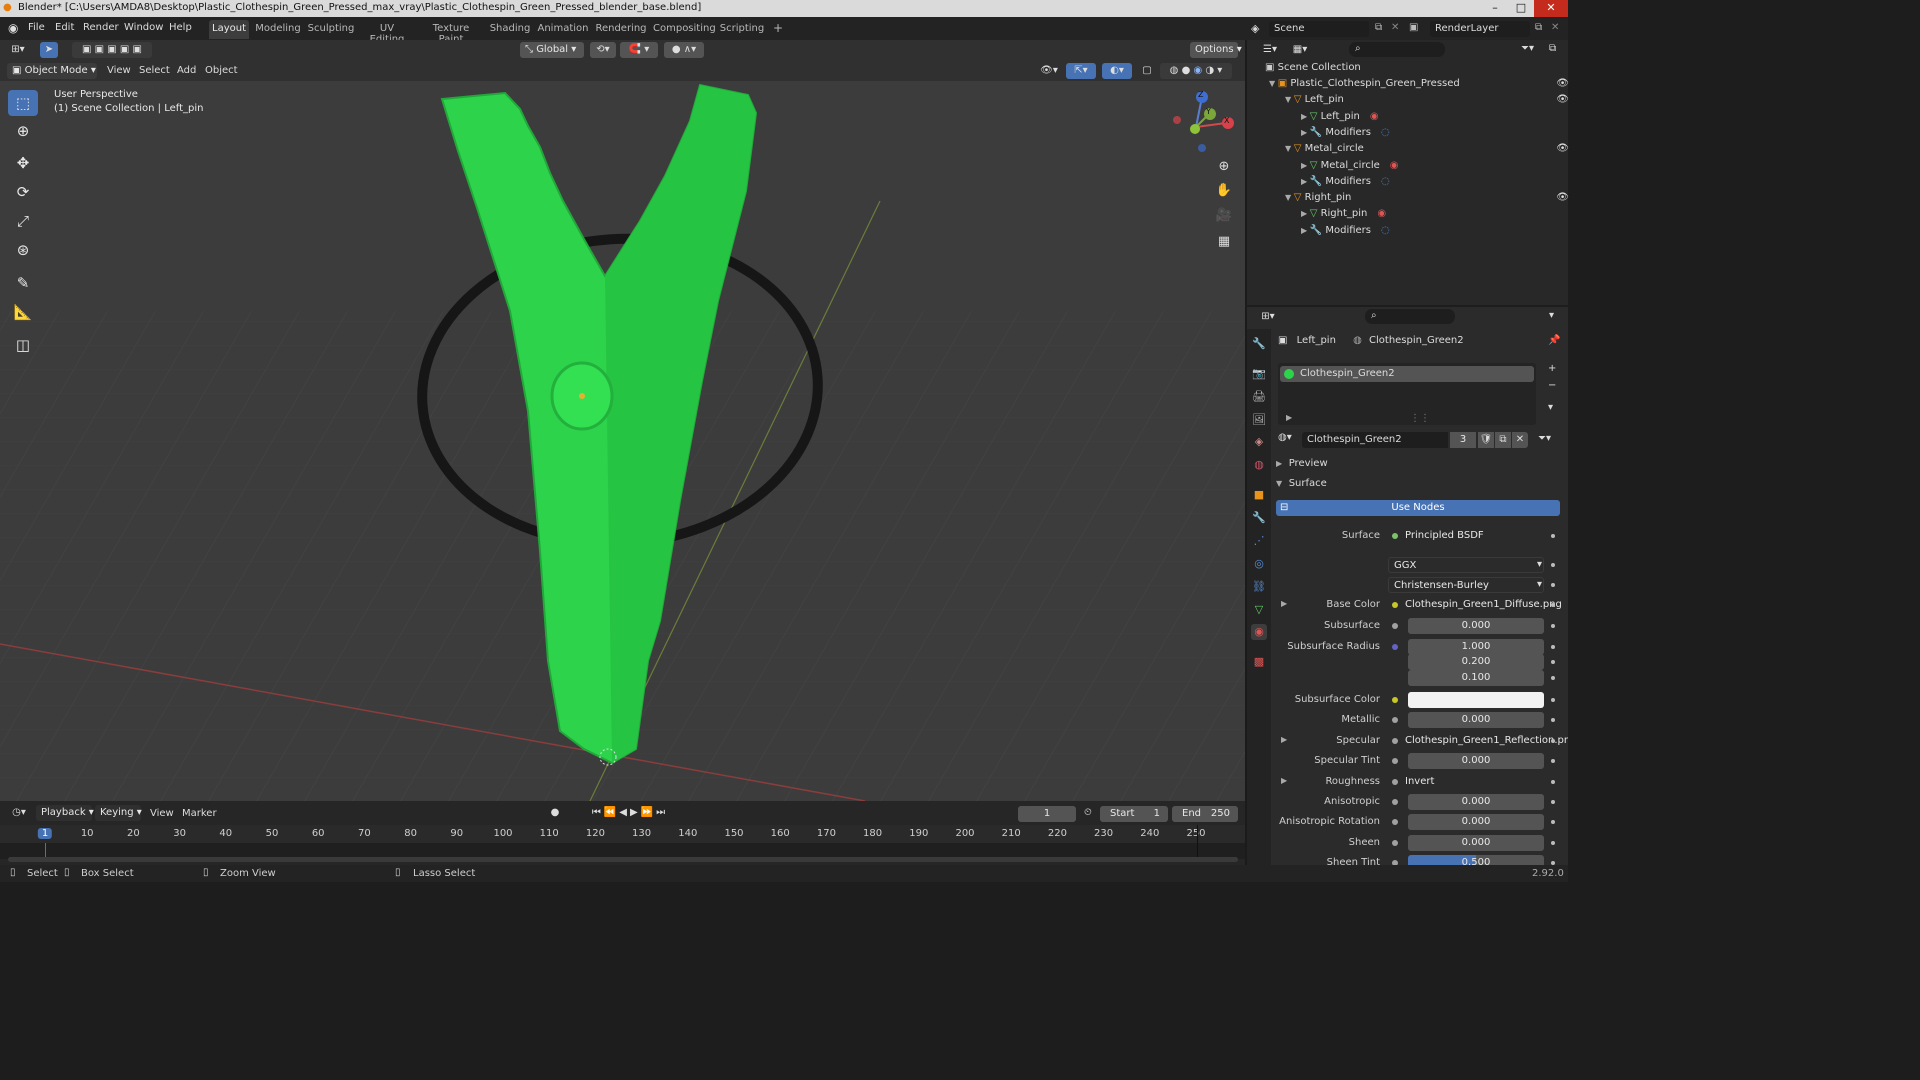 The width and height of the screenshot is (1920, 1080). What do you see at coordinates (603, 50) in the screenshot?
I see `pivot-point-icon: ⟲▾` at bounding box center [603, 50].